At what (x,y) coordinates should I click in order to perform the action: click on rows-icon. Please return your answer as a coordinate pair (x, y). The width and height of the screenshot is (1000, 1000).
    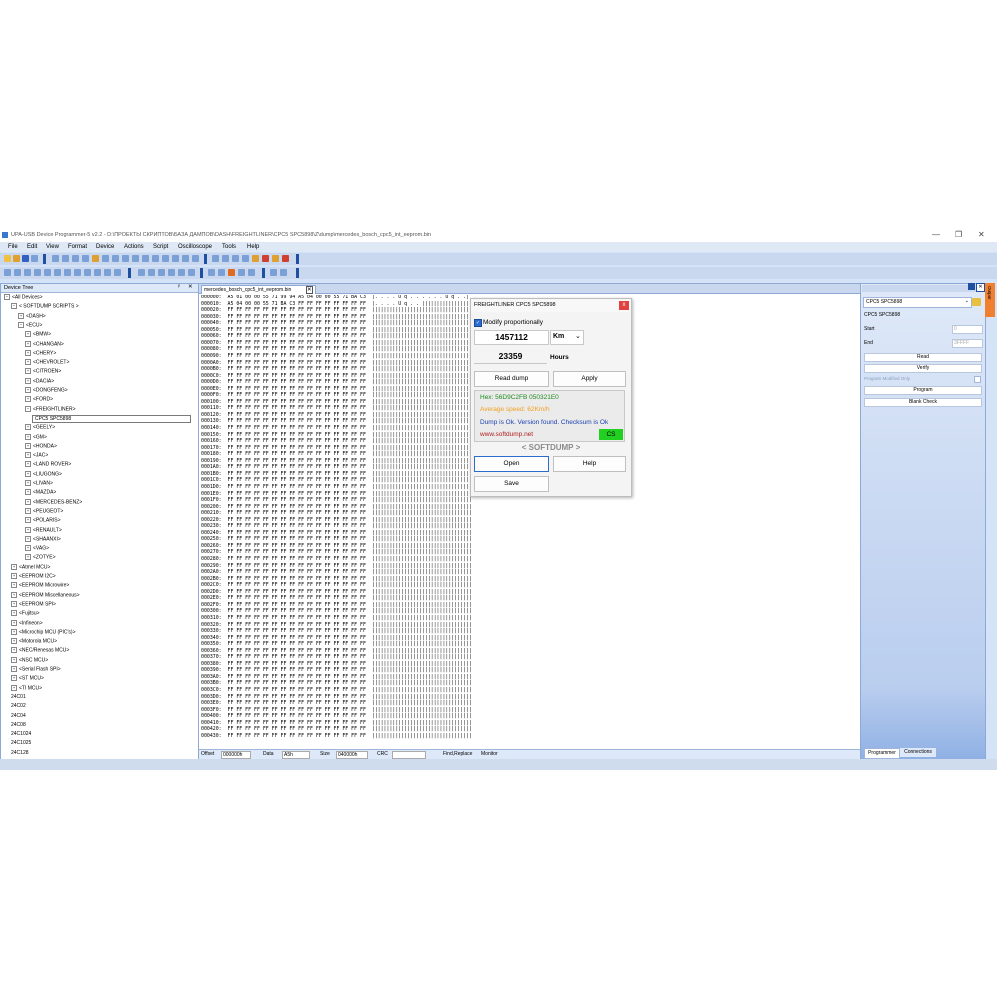
    Looking at the image, I should click on (97, 272).